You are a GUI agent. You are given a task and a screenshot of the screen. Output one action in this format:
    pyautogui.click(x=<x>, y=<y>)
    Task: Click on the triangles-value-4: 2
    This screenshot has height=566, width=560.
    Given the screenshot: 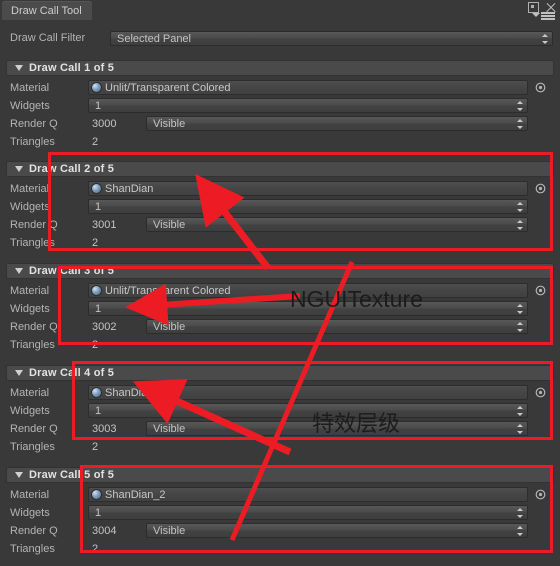 What is the action you would take?
    pyautogui.click(x=95, y=447)
    